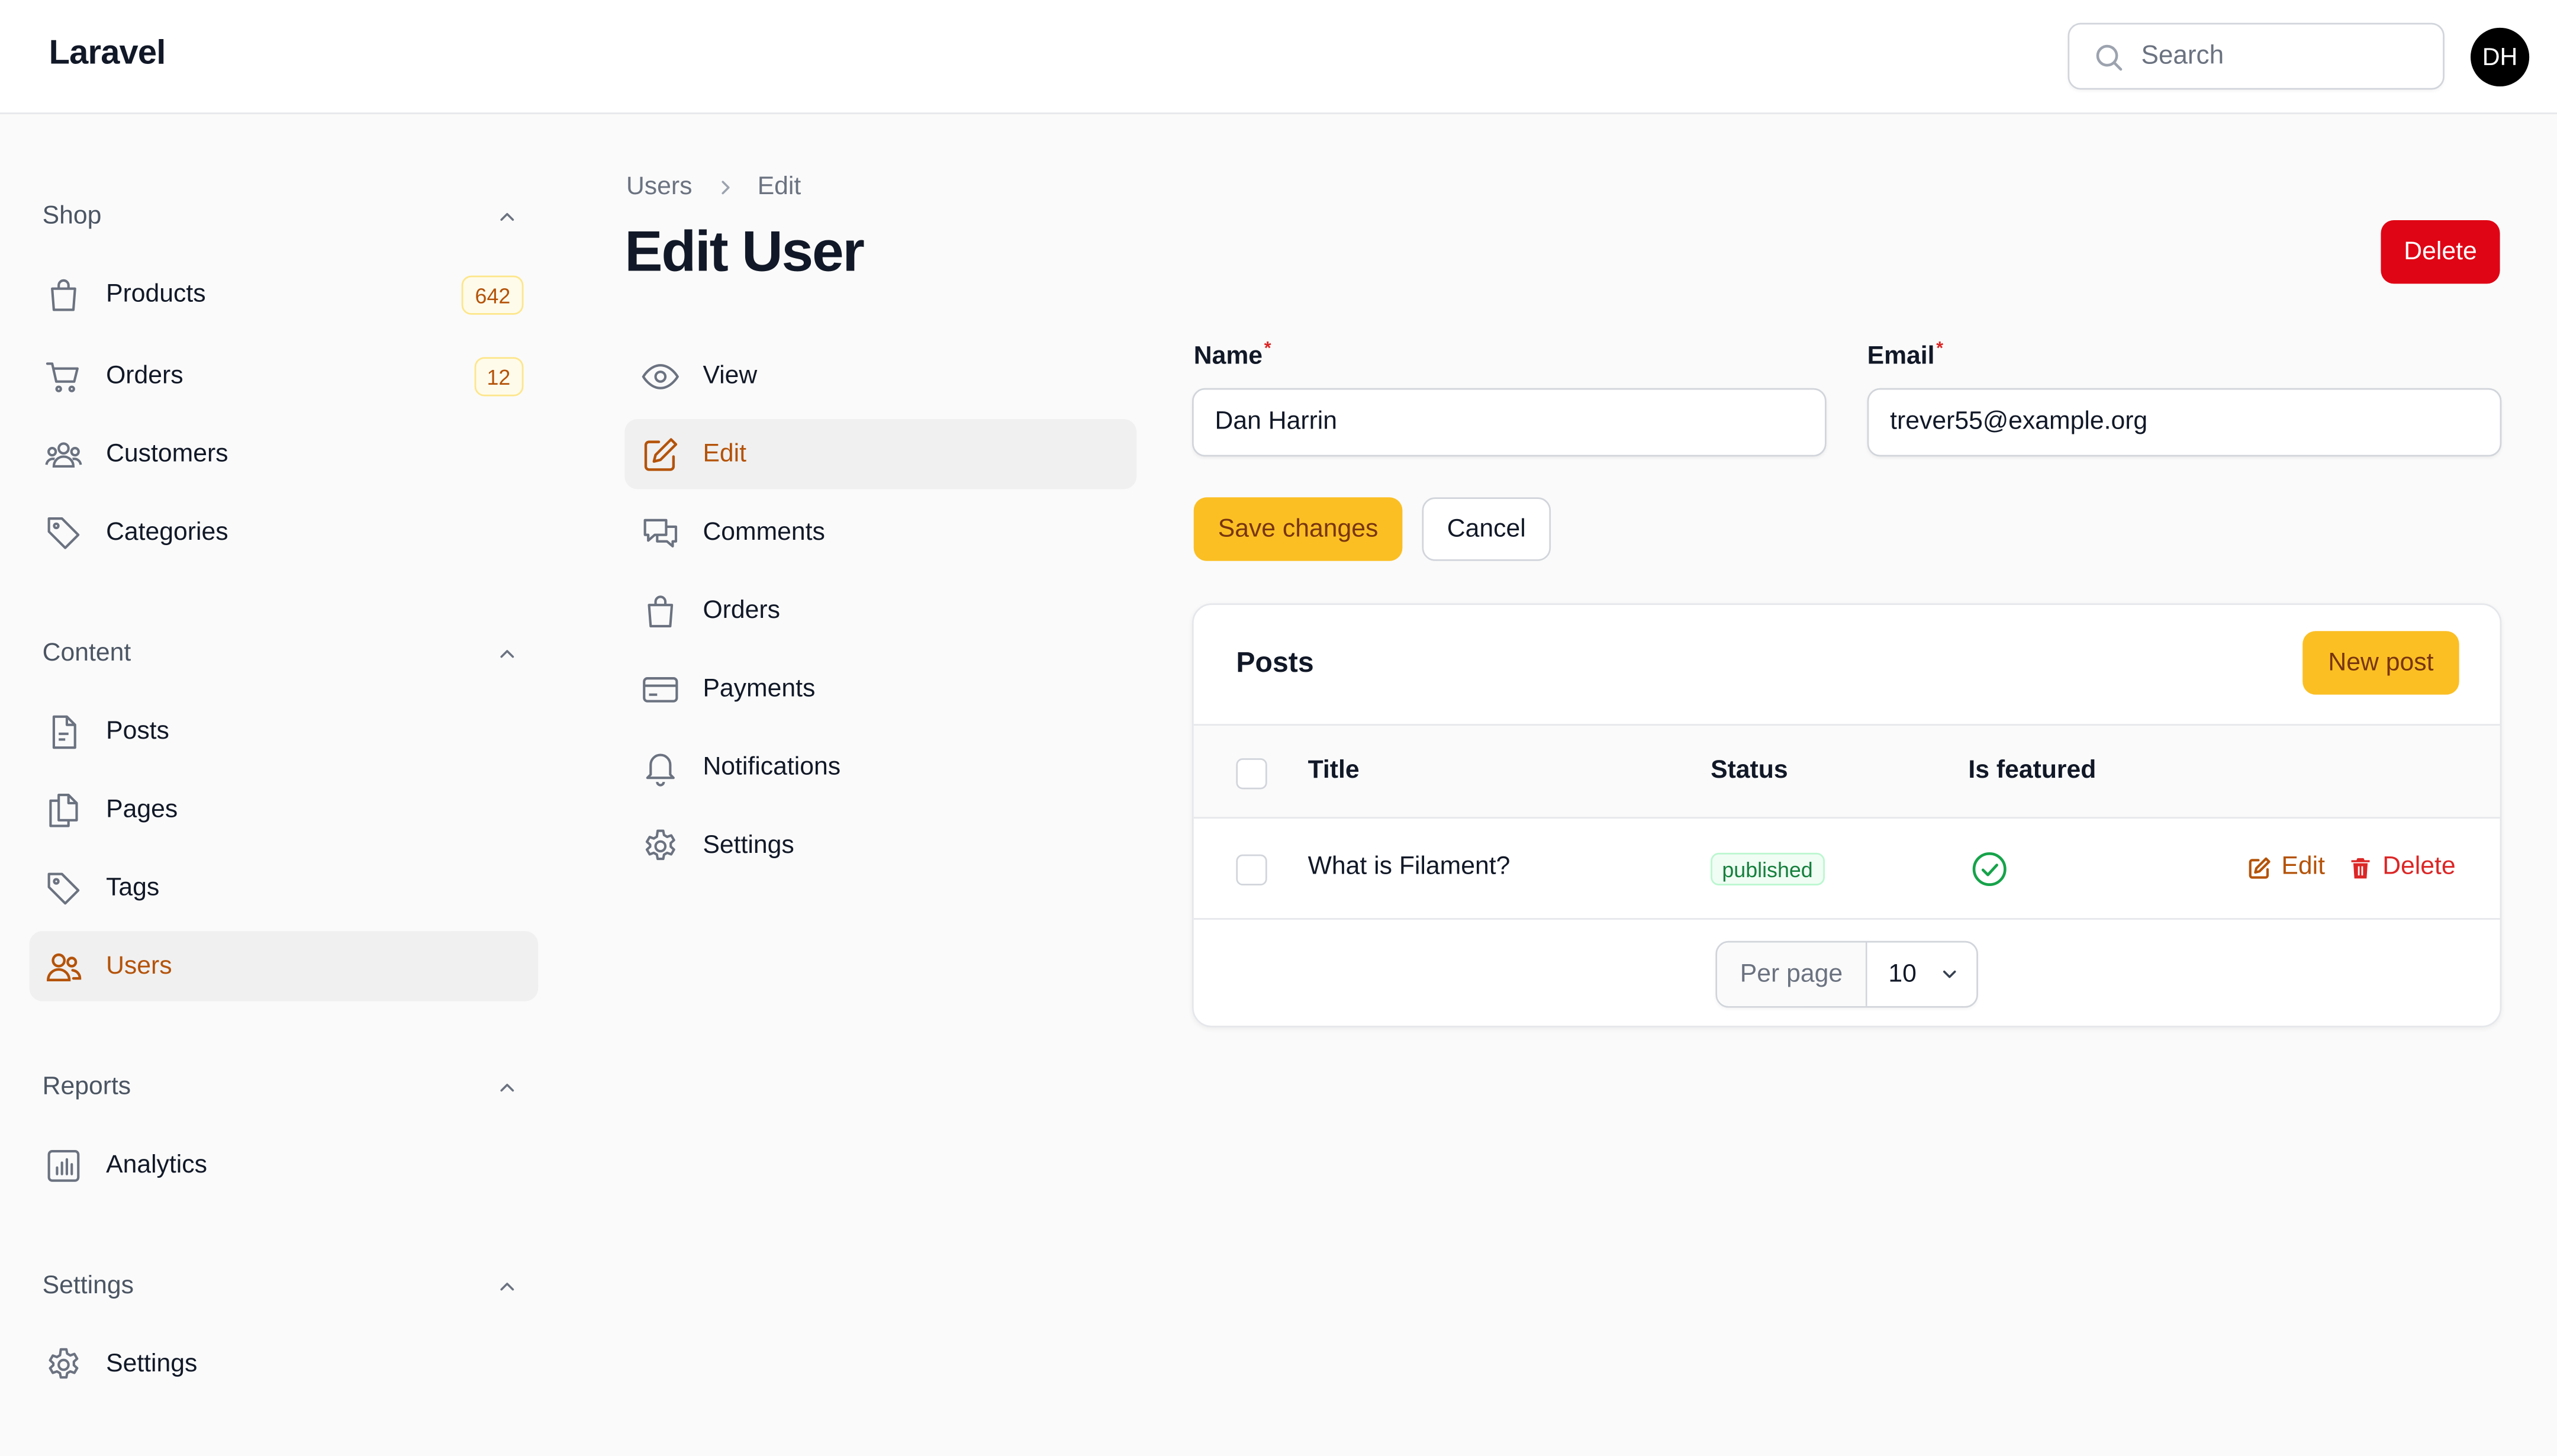 The height and width of the screenshot is (1456, 2557). Describe the element at coordinates (1950, 974) in the screenshot. I see `chevron-down-icon` at that location.